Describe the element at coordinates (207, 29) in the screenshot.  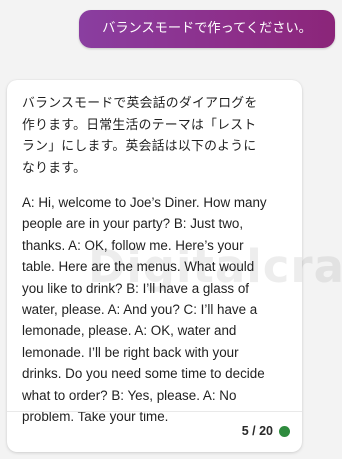
I see `user-message-bubble: バランスモードで作ってください。` at that location.